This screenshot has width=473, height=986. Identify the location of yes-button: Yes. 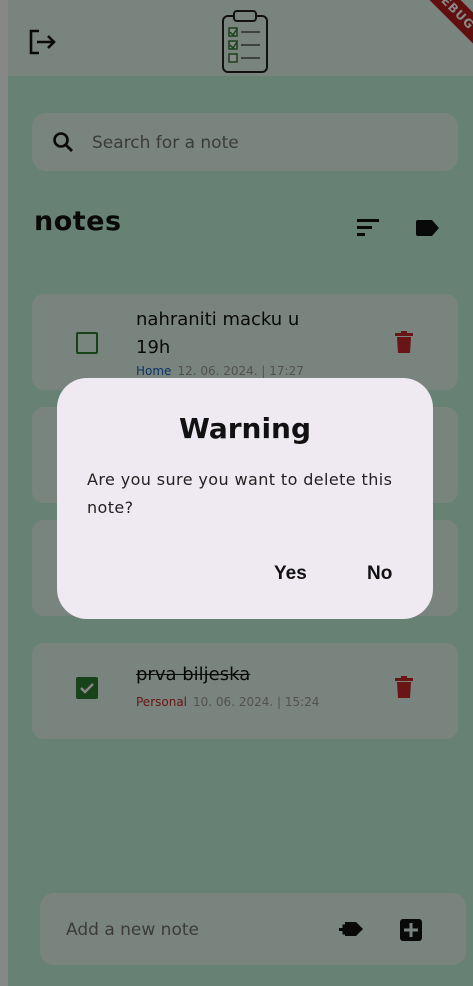
(290, 574).